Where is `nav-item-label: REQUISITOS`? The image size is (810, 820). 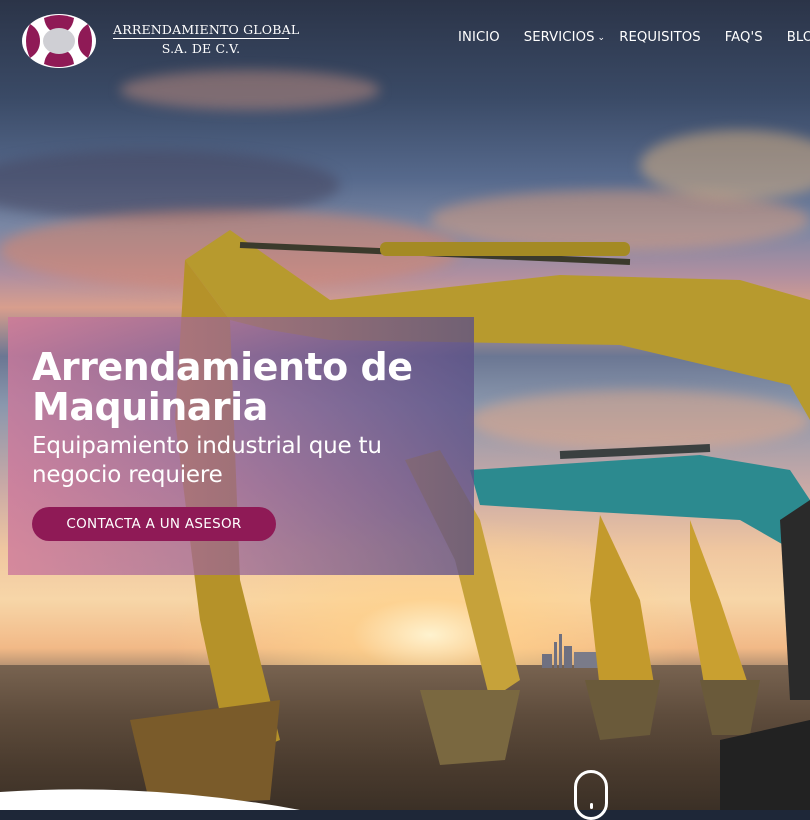
nav-item-label: REQUISITOS is located at coordinates (660, 37).